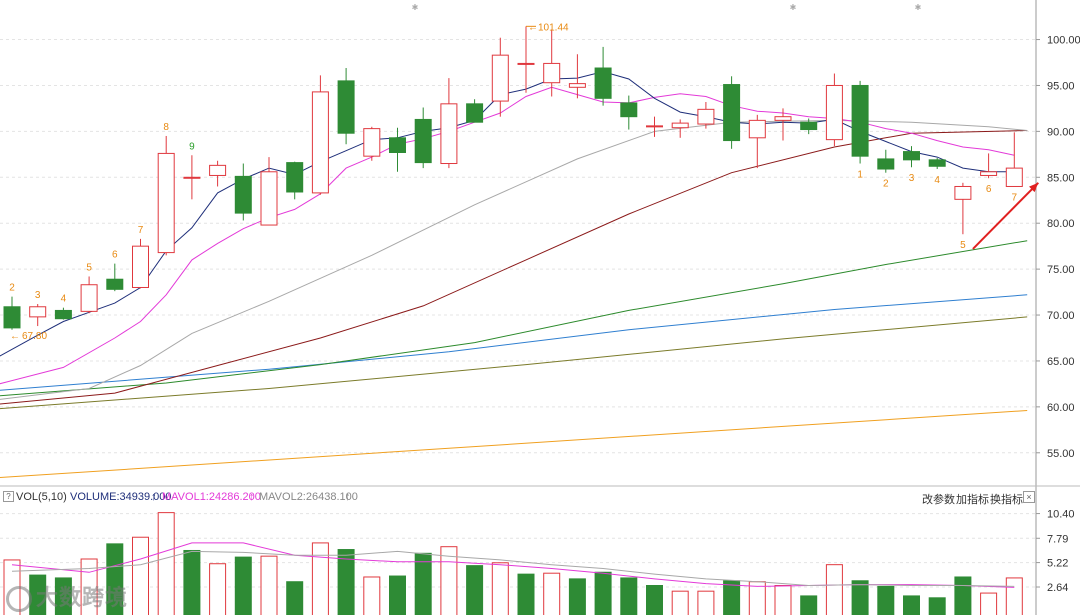  What do you see at coordinates (8, 496) in the screenshot?
I see `help-icon: ?` at bounding box center [8, 496].